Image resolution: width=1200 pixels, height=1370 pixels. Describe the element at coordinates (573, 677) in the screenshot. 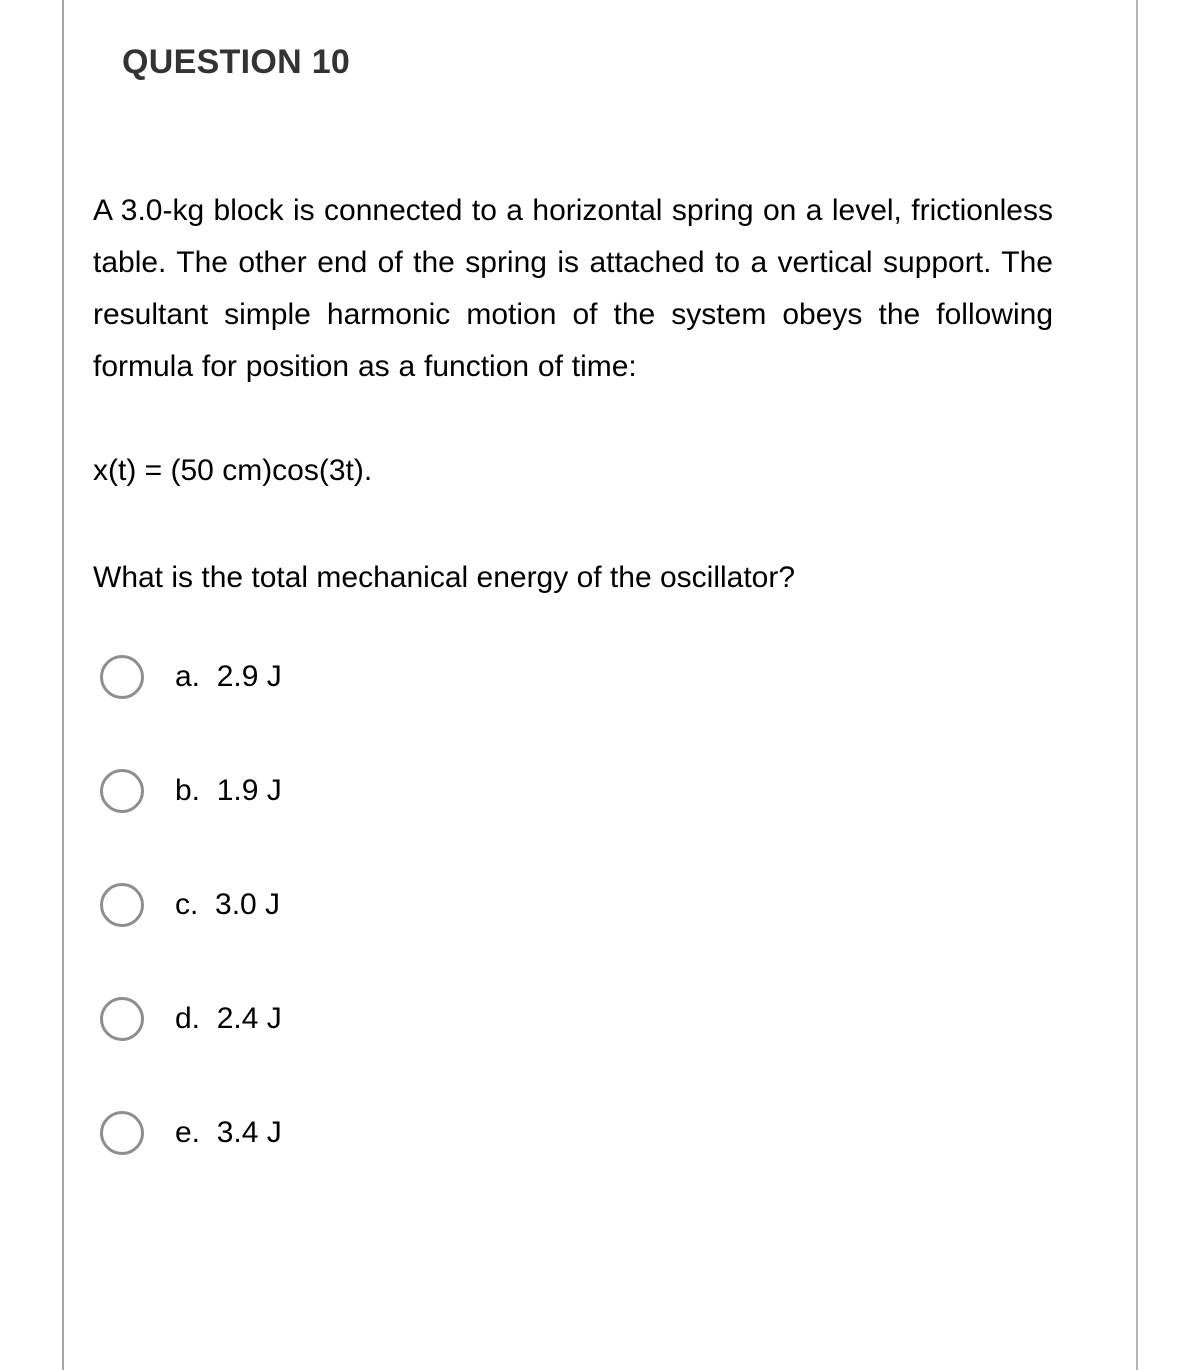

I see `answer-option-a: a. 2.9 J` at that location.